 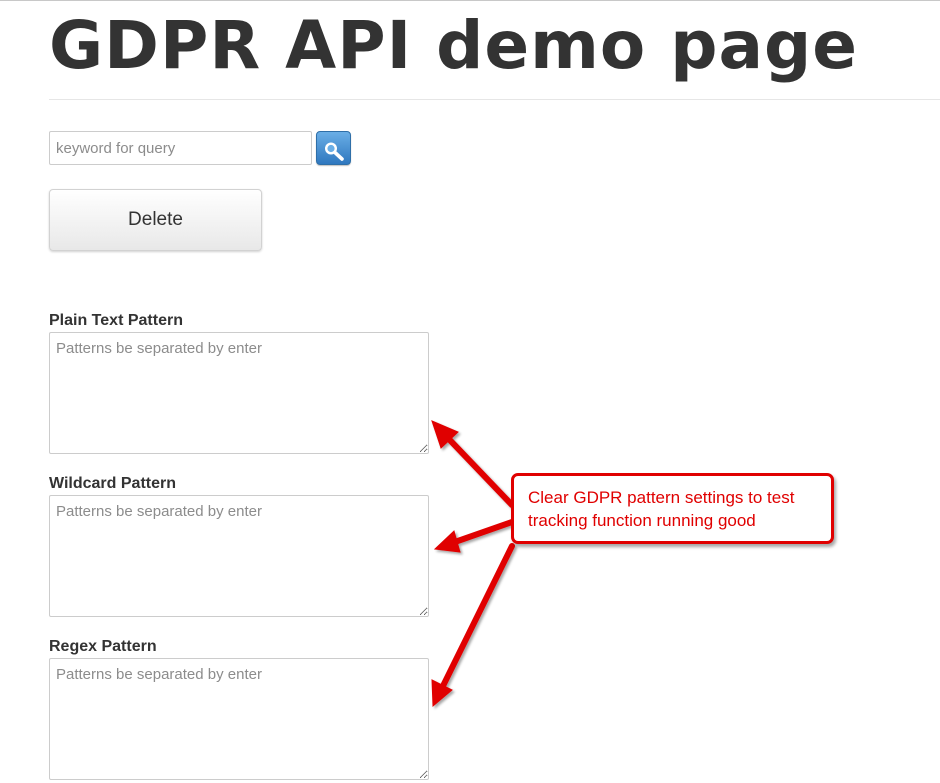 What do you see at coordinates (112, 483) in the screenshot?
I see `wildcard-pattern-label: Wildcard Pattern` at bounding box center [112, 483].